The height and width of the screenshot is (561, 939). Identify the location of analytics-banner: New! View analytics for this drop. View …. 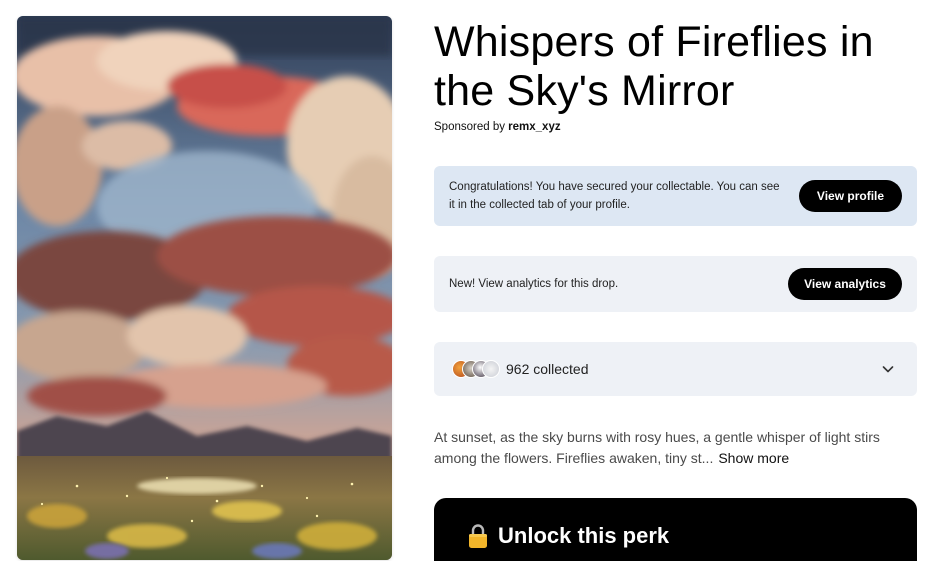
(675, 284).